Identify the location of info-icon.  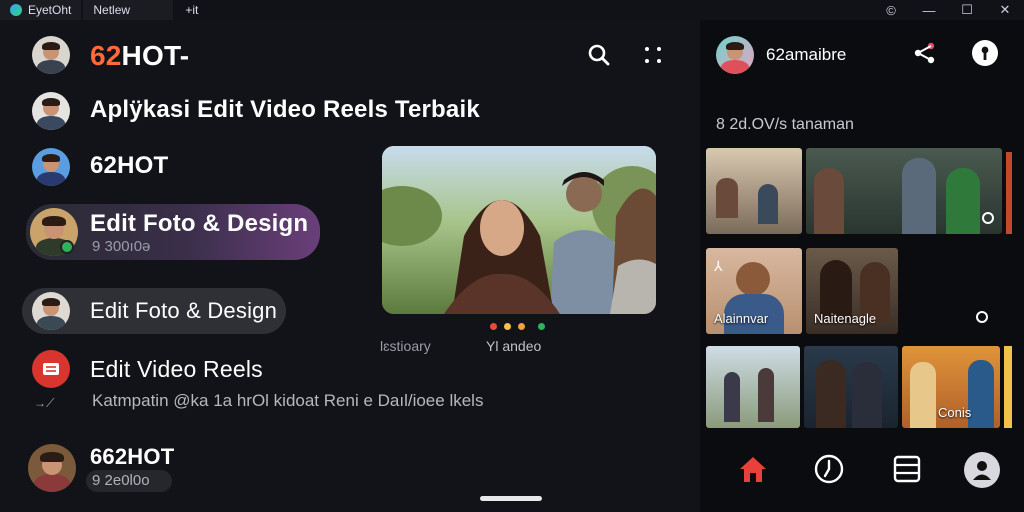
(985, 53).